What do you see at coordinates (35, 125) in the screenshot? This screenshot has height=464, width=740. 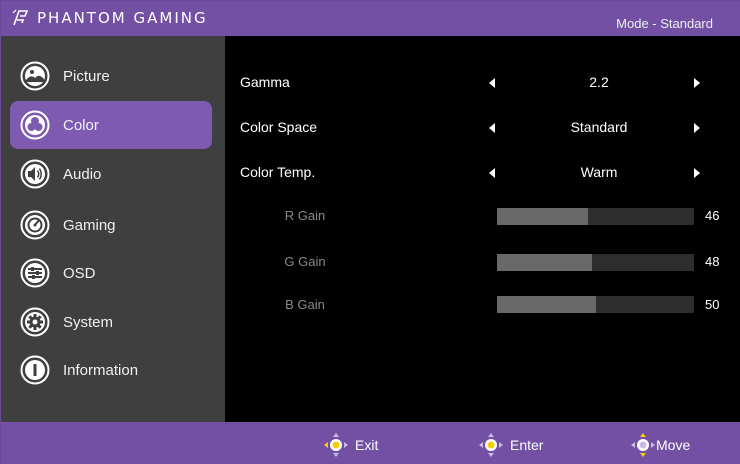 I see `color-icon` at bounding box center [35, 125].